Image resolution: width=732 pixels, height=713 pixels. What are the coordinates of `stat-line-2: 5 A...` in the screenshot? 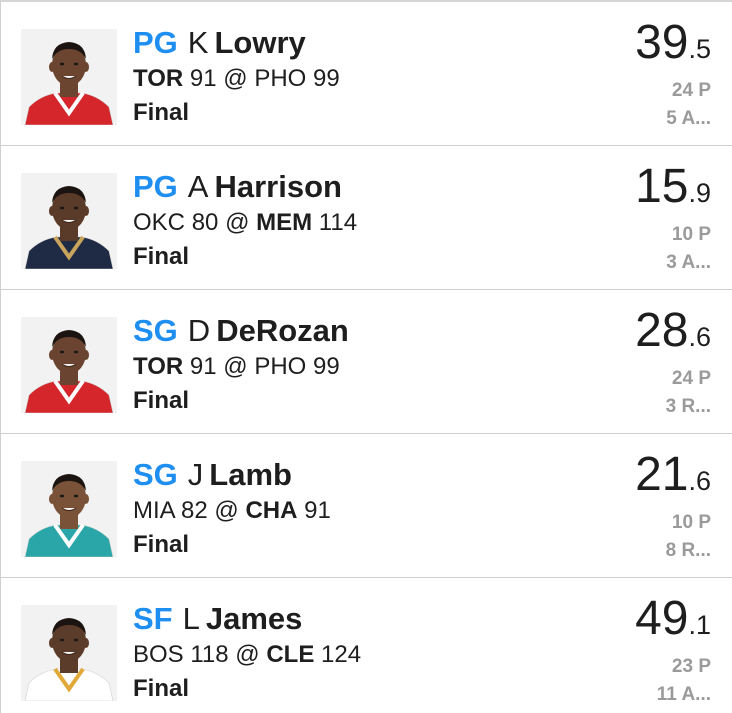 It's located at (688, 118).